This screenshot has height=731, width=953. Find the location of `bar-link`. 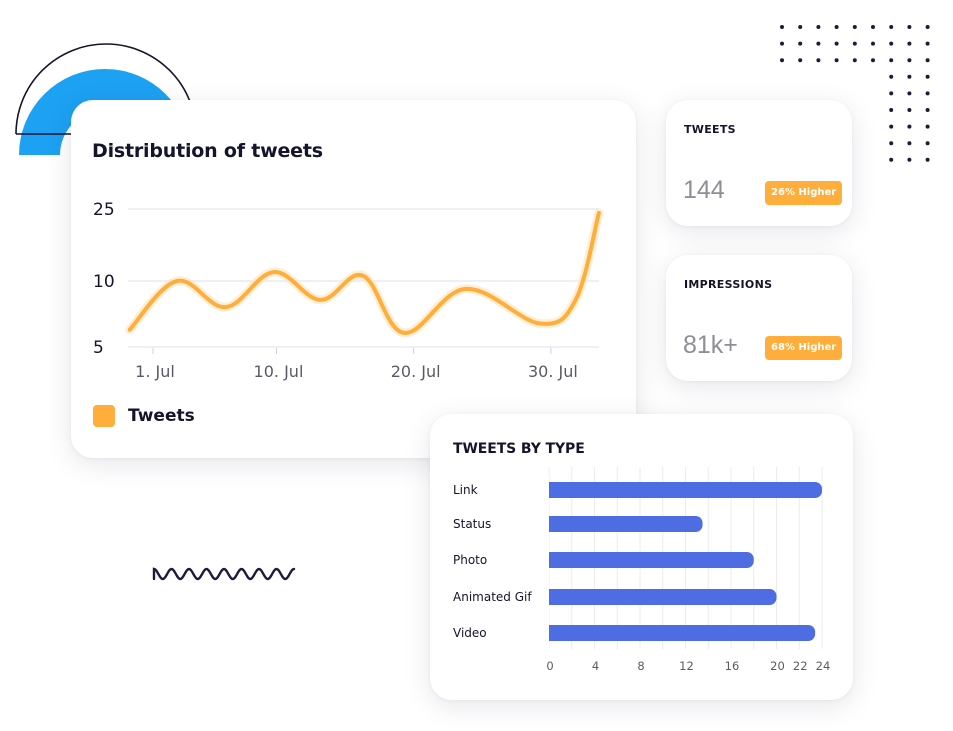

bar-link is located at coordinates (681, 490).